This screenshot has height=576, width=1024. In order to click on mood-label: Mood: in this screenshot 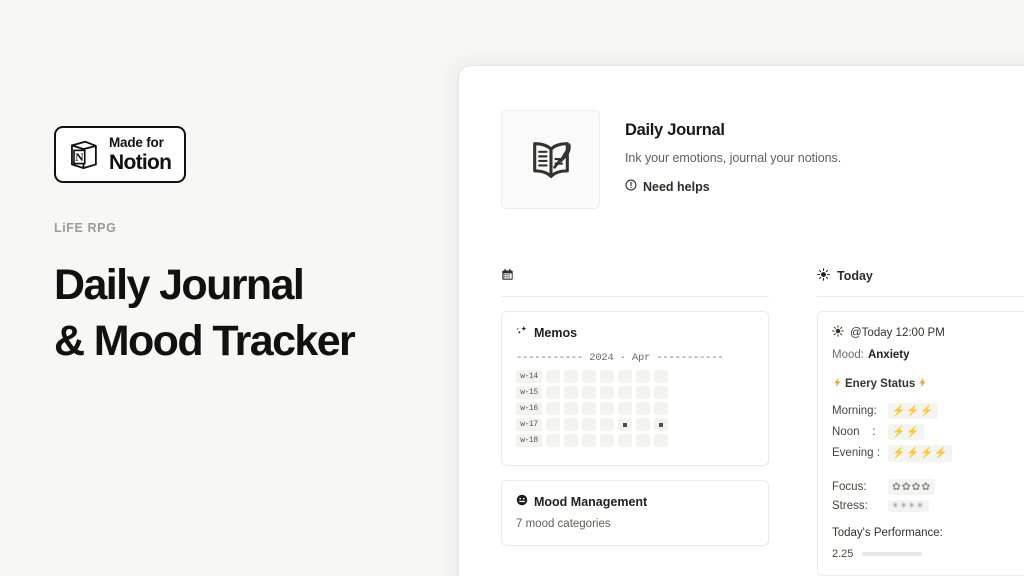, I will do `click(848, 355)`.